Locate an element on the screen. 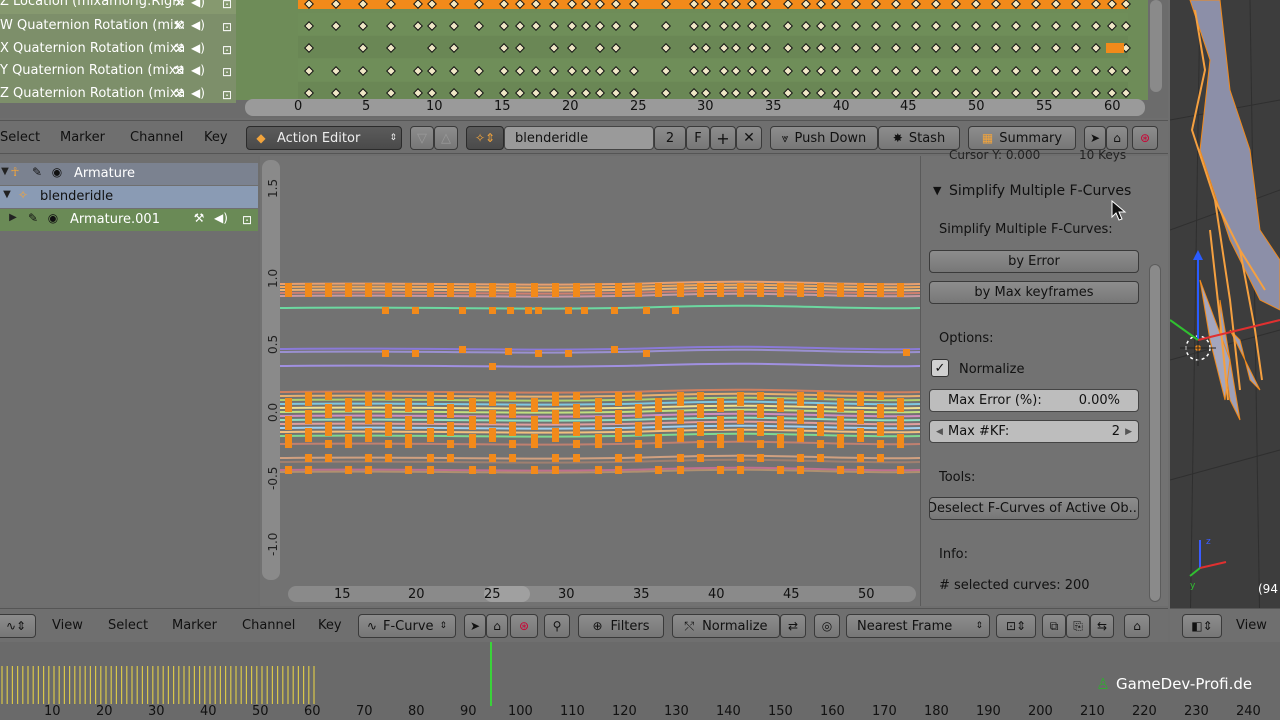 The image size is (1280, 720). stash-button: ✸ Stash is located at coordinates (919, 138).